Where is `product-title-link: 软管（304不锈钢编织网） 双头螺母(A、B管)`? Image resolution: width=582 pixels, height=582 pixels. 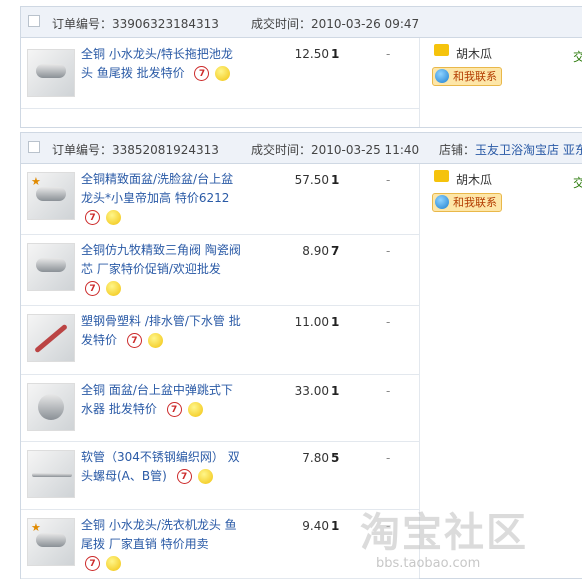 product-title-link: 软管（304不锈钢编织网） 双头螺母(A、B管) is located at coordinates (160, 466).